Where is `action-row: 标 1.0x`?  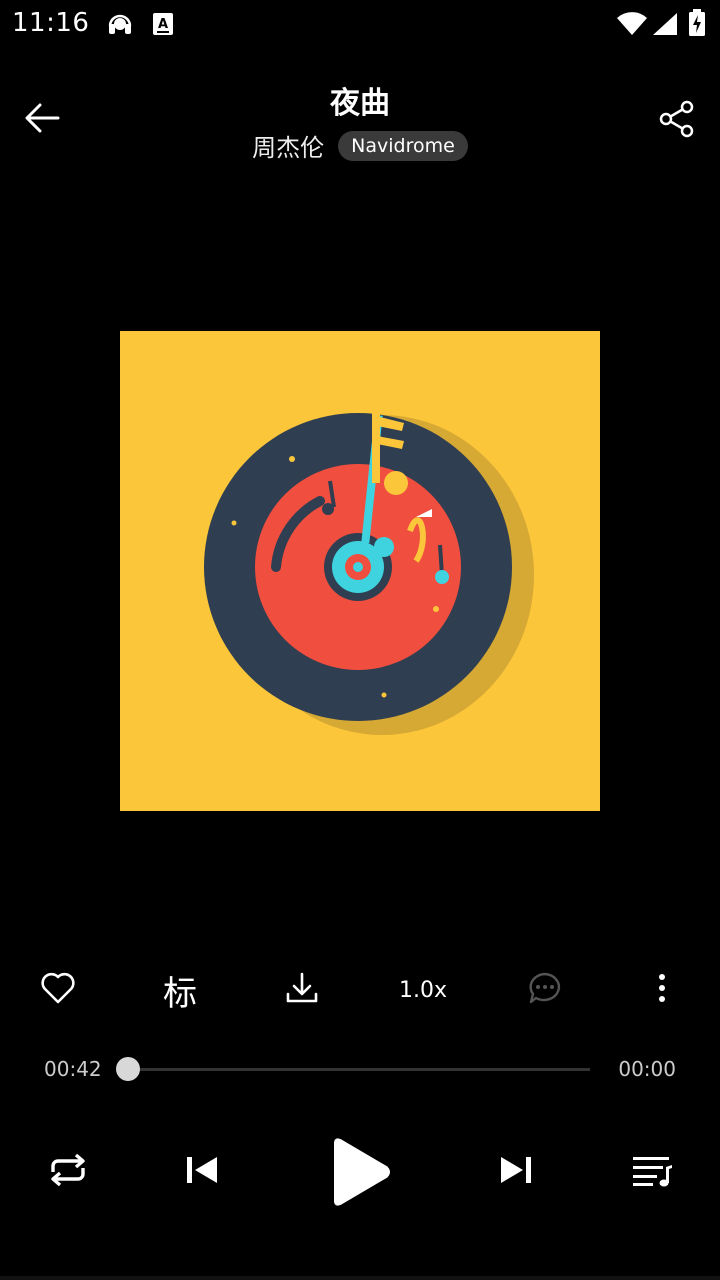
action-row: 标 1.0x is located at coordinates (360, 990).